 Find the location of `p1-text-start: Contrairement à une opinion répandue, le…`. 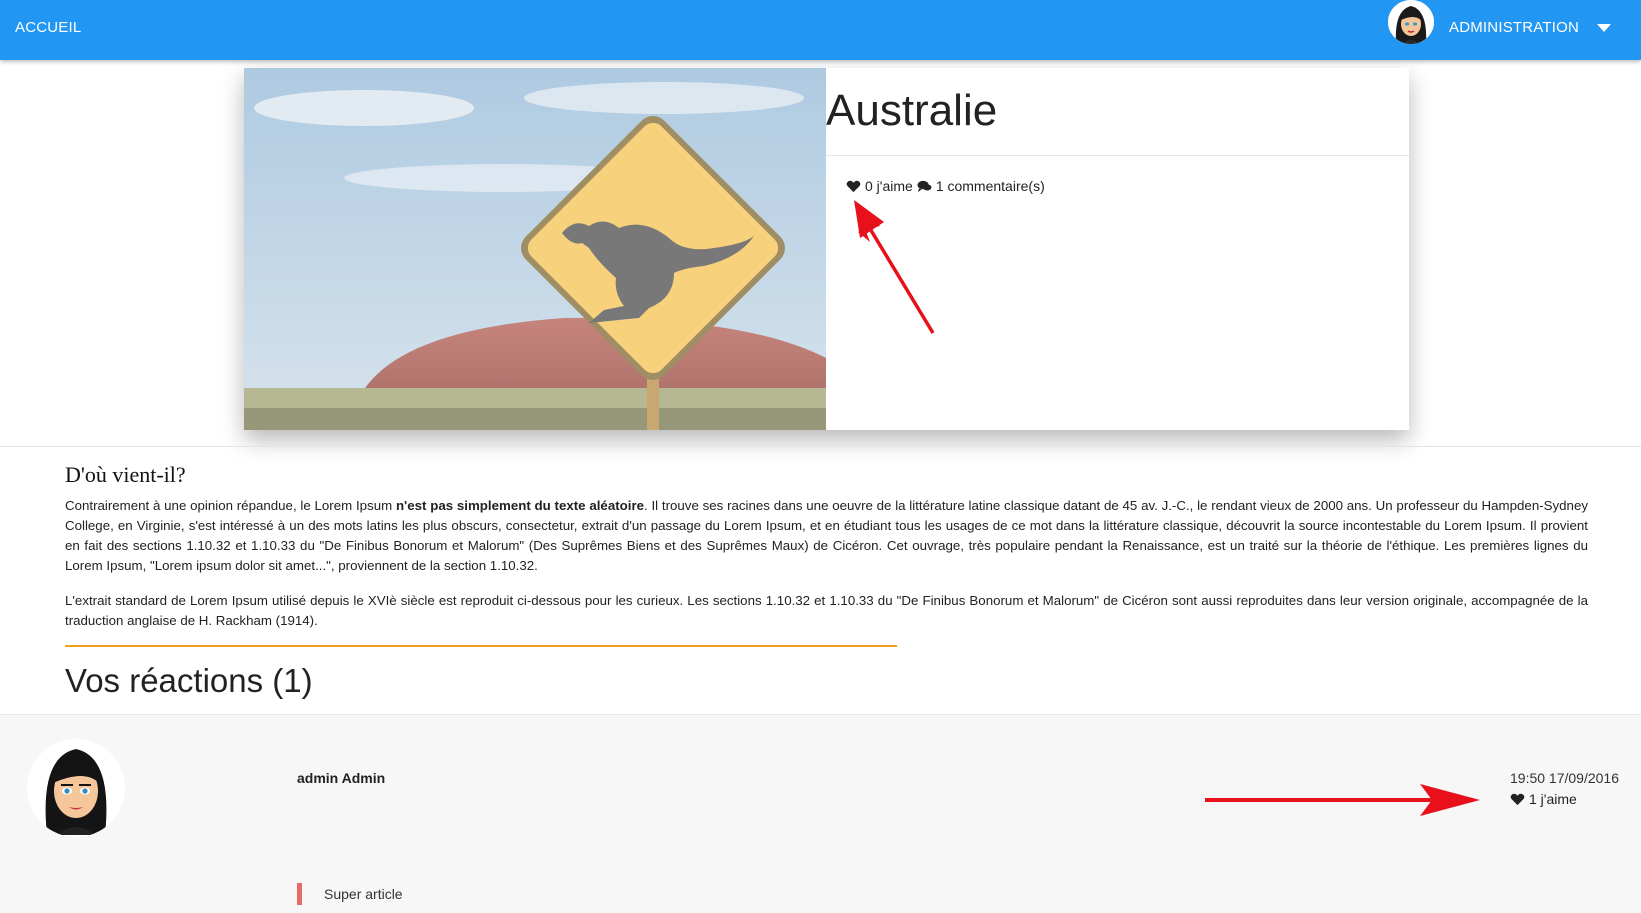

p1-text-start: Contrairement à une opinion répandue, le… is located at coordinates (230, 505).